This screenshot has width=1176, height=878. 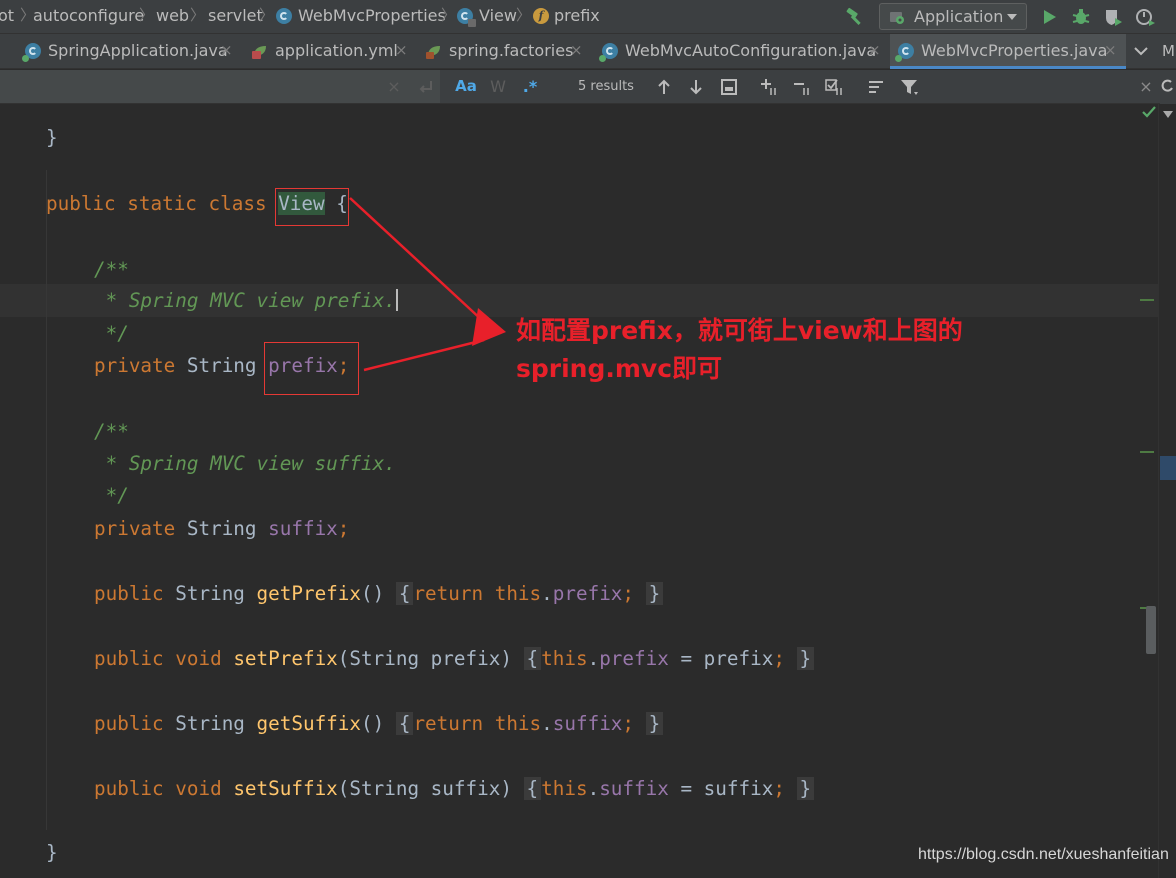 What do you see at coordinates (7, 17) in the screenshot?
I see `breadcrumb-item-ot: ot` at bounding box center [7, 17].